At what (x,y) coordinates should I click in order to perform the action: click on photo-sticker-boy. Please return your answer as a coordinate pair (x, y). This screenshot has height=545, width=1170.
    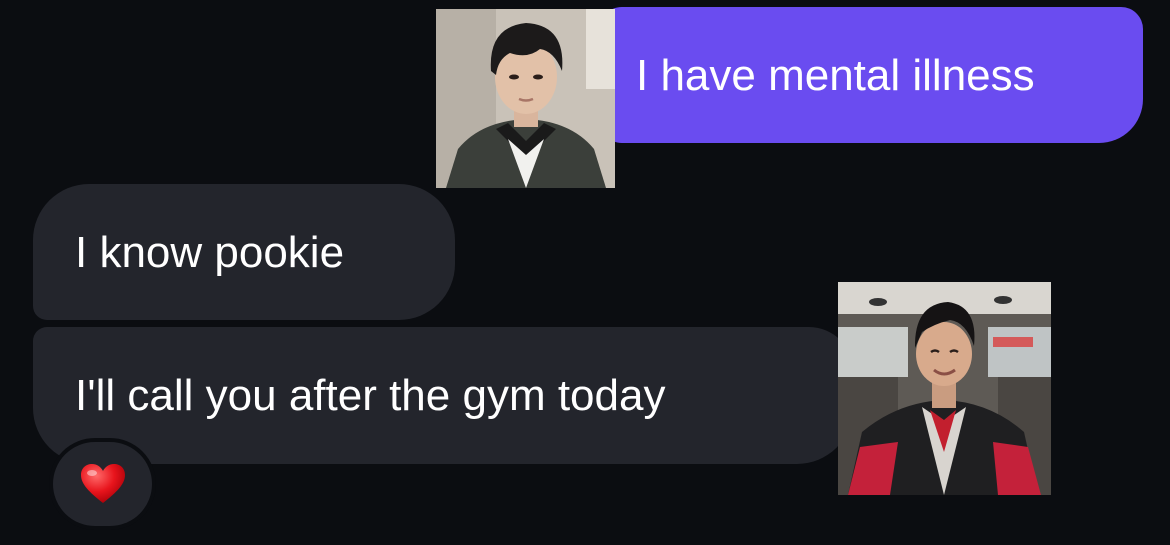
    Looking at the image, I should click on (525, 98).